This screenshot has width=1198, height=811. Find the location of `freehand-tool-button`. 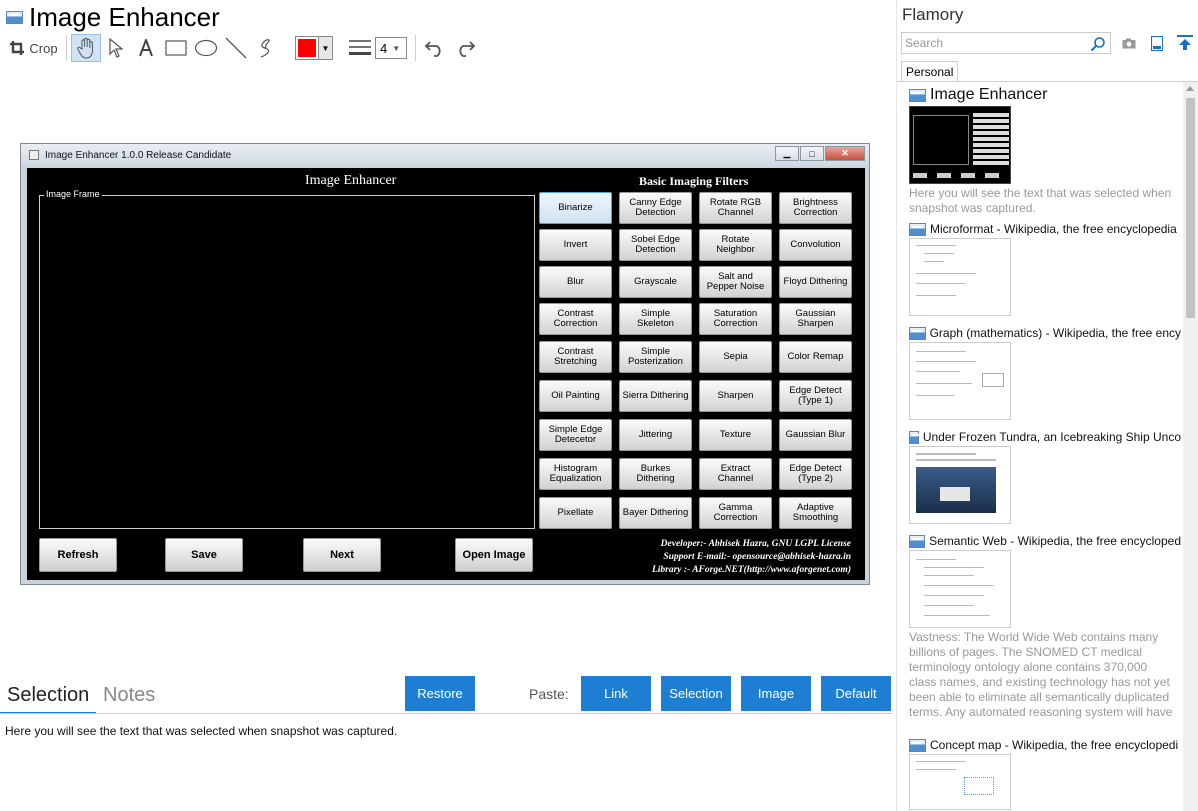

freehand-tool-button is located at coordinates (266, 48).